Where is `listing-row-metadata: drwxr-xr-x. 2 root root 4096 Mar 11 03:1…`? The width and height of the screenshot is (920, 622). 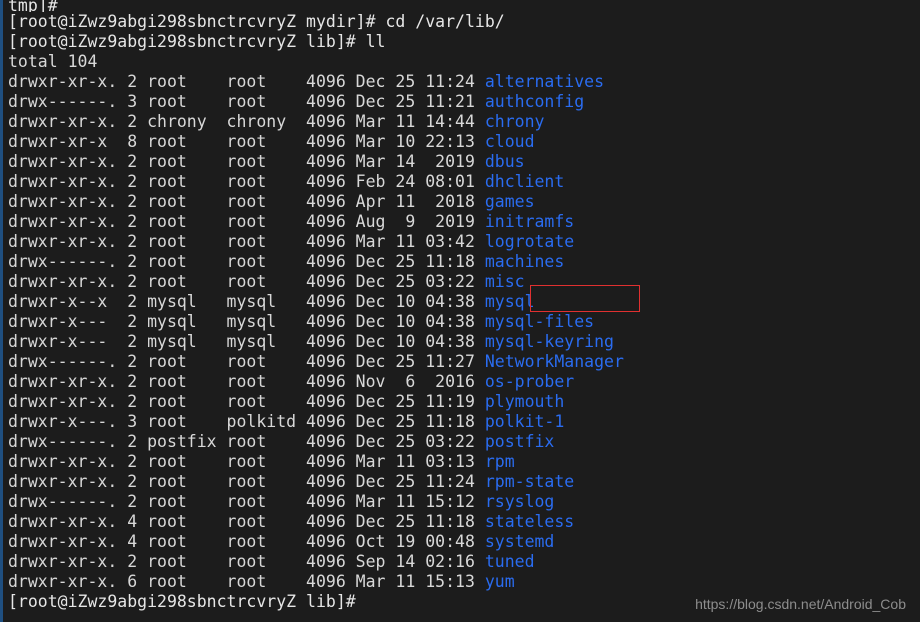 listing-row-metadata: drwxr-xr-x. 2 root root 4096 Mar 11 03:1… is located at coordinates (246, 461).